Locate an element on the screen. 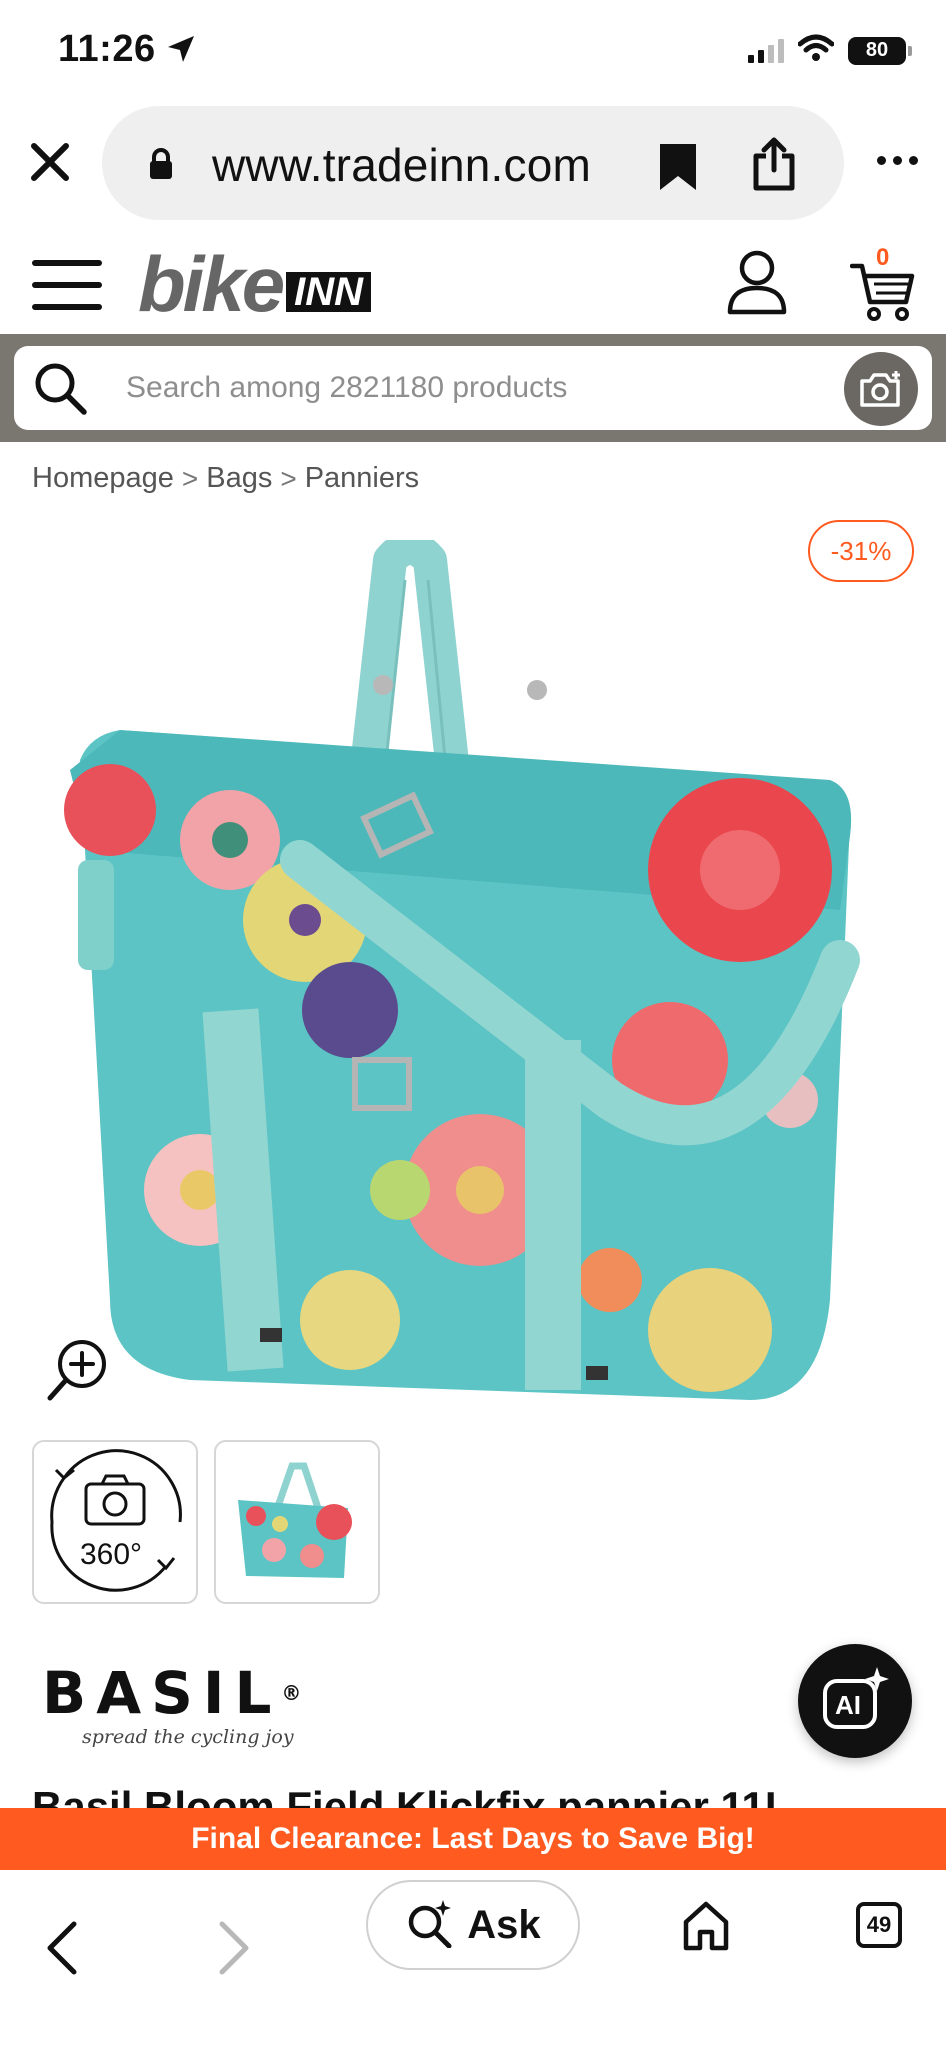 The height and width of the screenshot is (2048, 946). thumbnail-360-label: 360° is located at coordinates (111, 1554).